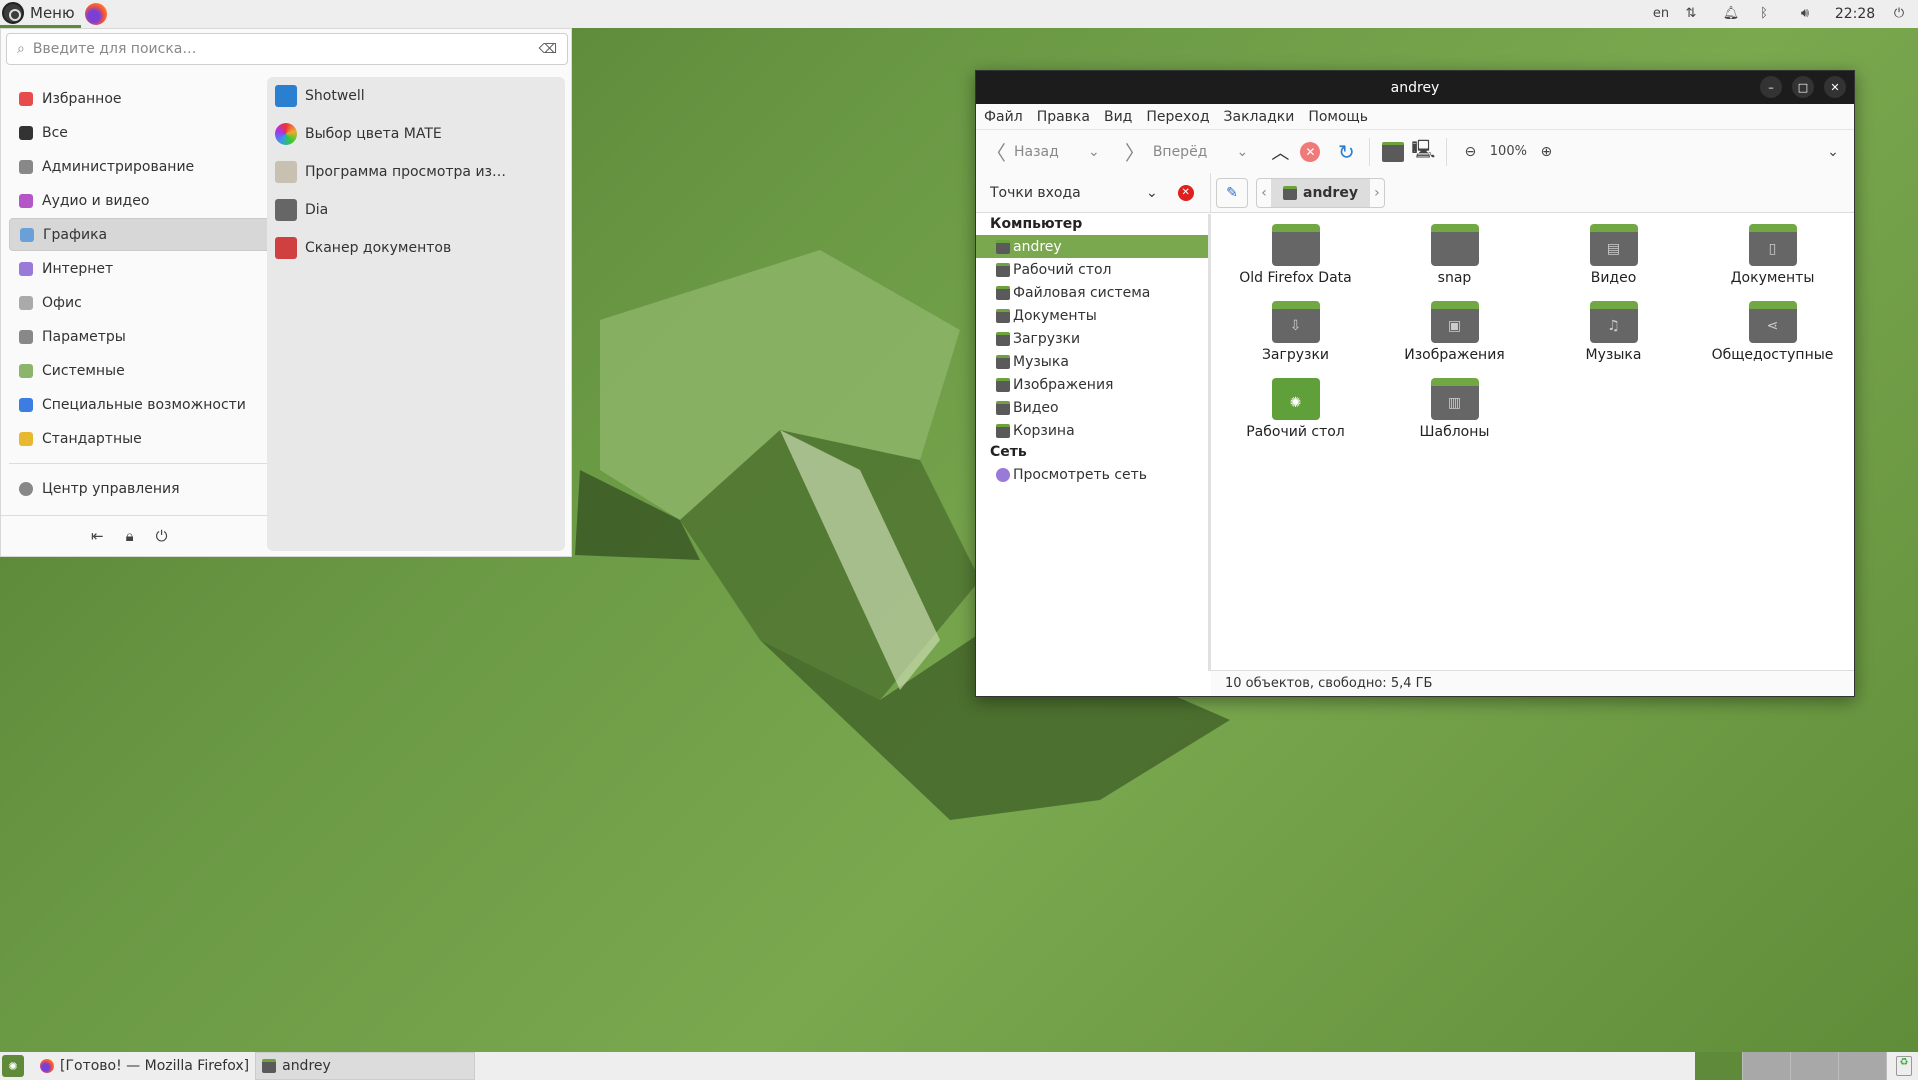  I want to click on sidebar-item-browse-network: Просмотреть сеть, so click(1092, 474).